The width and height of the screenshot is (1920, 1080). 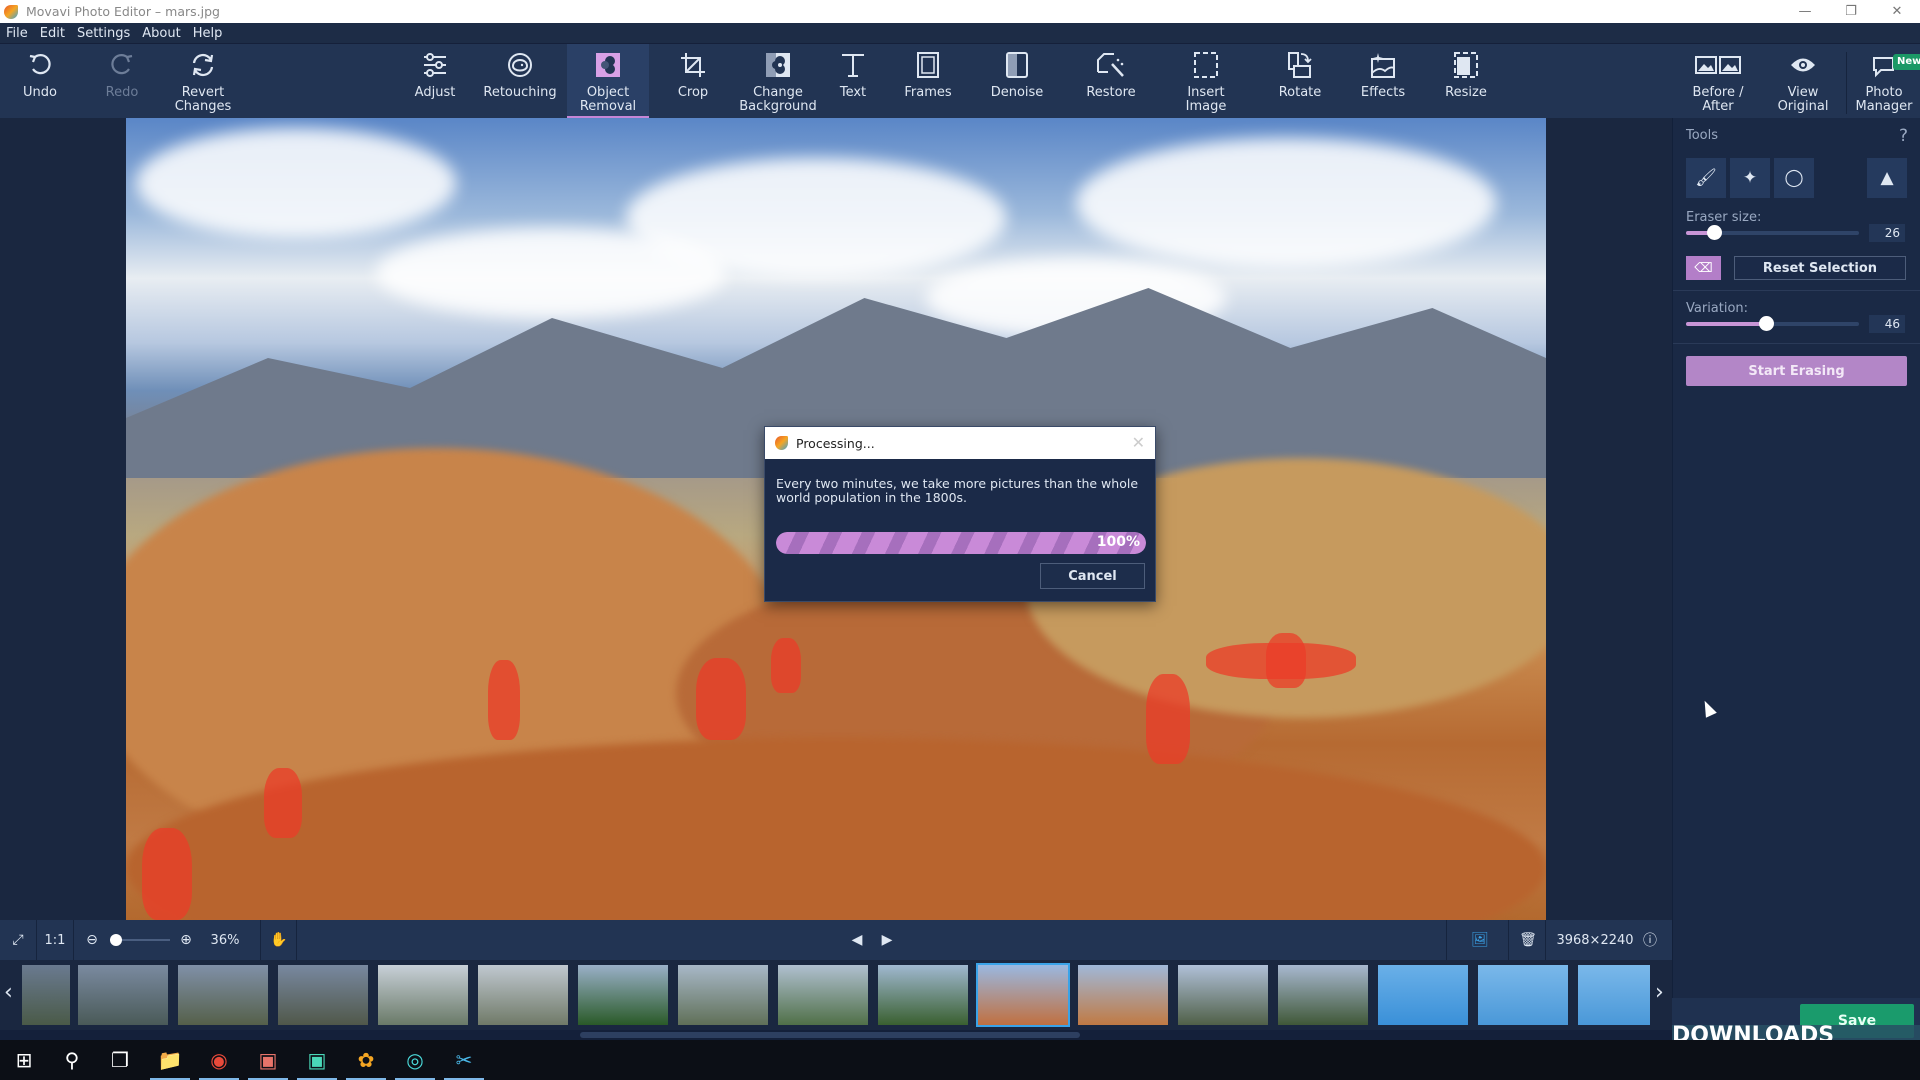 I want to click on brush-tool-button: 🖌, so click(x=1706, y=178).